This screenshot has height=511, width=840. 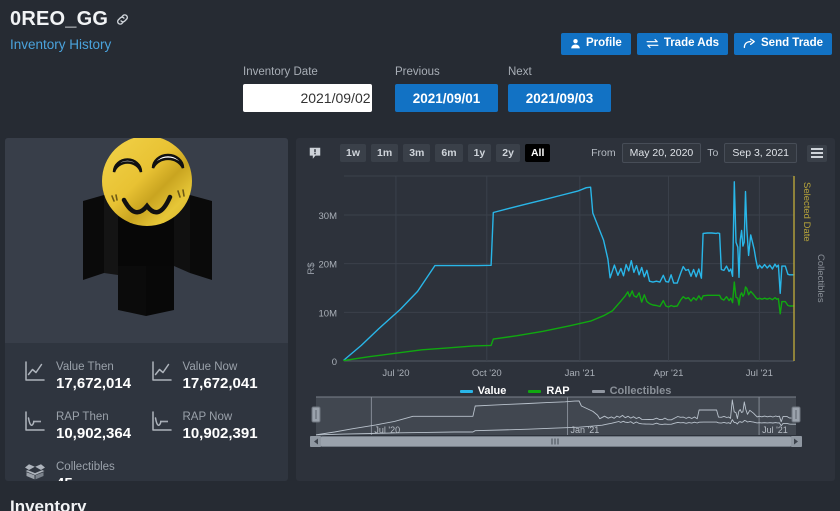 I want to click on page-title: 0REO_GG, so click(x=59, y=19).